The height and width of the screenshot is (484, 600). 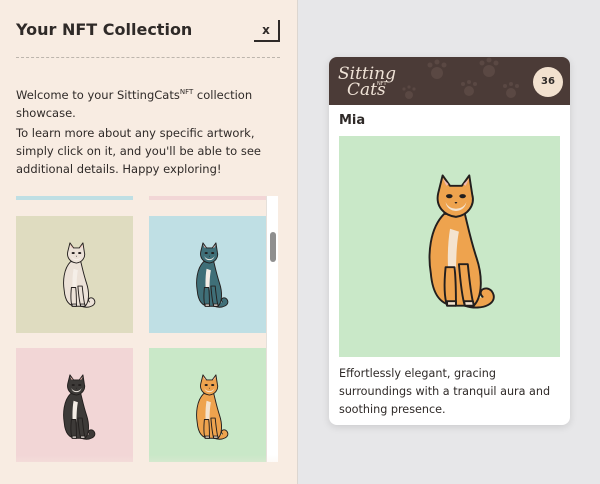 I want to click on card-header: Sitting Cats NFT 36, so click(x=449, y=81).